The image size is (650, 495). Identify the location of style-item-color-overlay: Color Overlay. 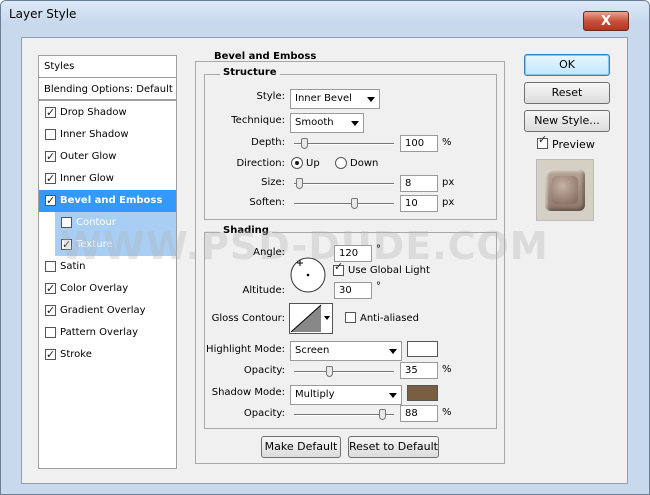
(107, 289).